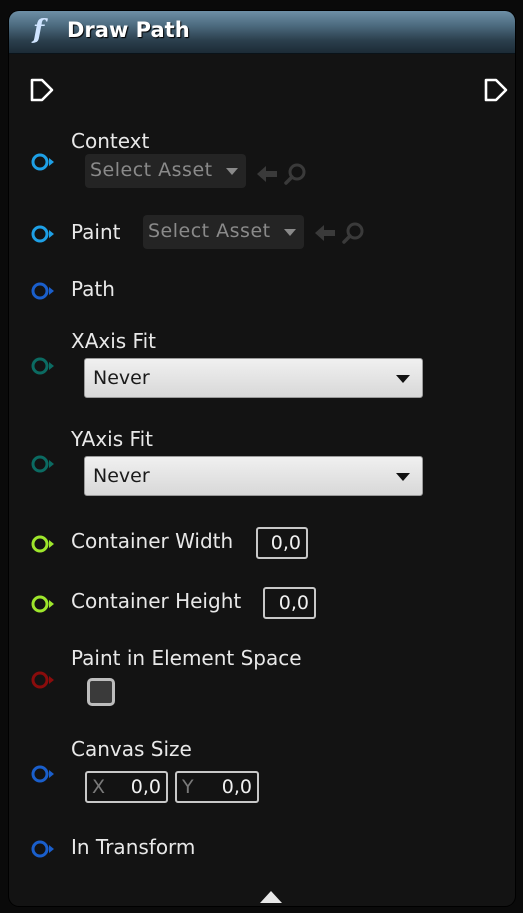 The image size is (523, 913). I want to click on canvas-size-pin-icon, so click(43, 774).